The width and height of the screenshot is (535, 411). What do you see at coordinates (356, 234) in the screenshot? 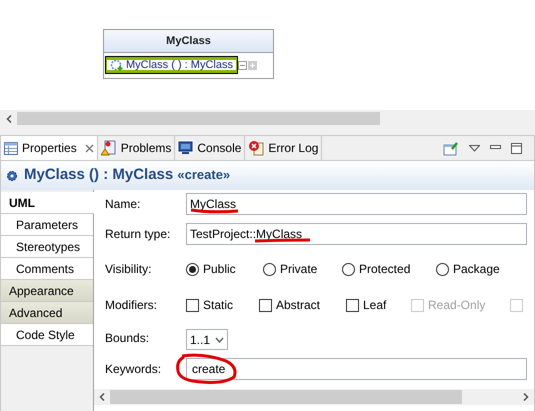
I see `return-type-field: TestProject::MyClass` at bounding box center [356, 234].